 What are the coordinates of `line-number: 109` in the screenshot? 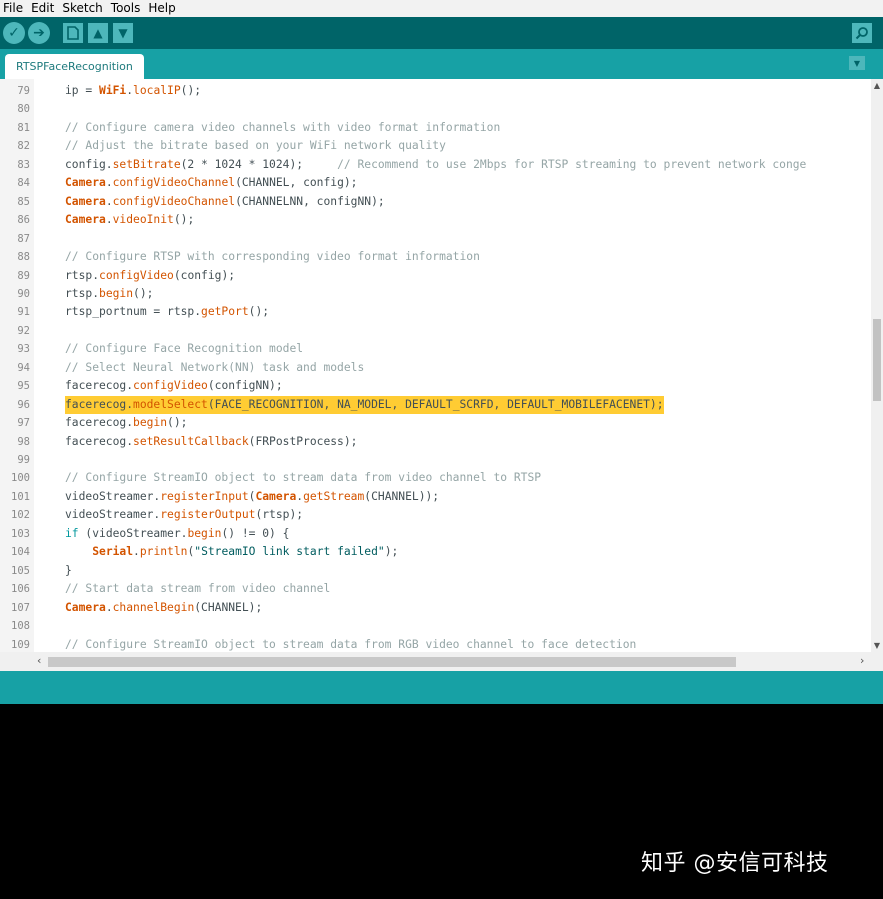 It's located at (20, 644).